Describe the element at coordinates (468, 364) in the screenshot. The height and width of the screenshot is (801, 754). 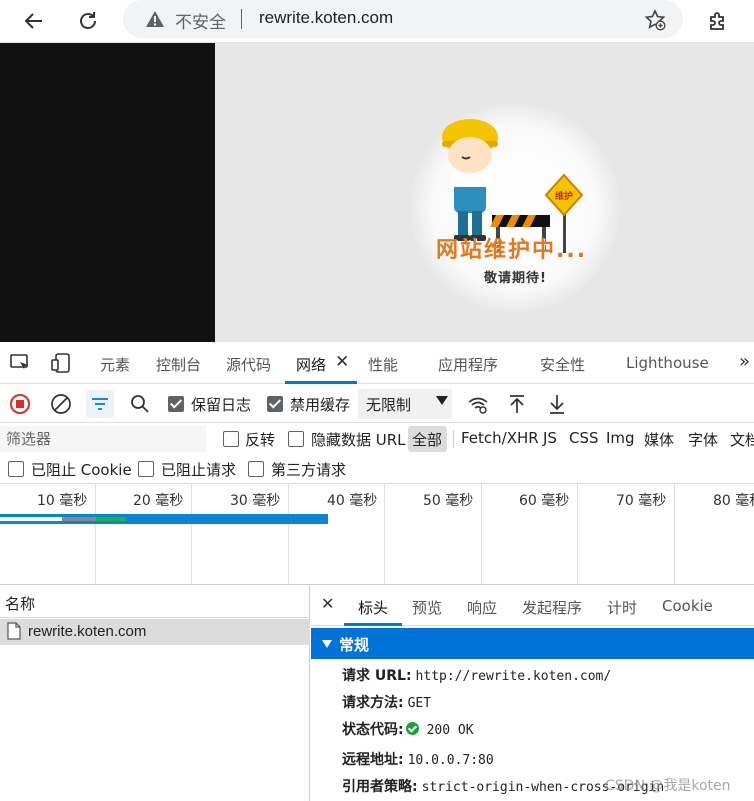
I see `tab-application: 应用程序` at that location.